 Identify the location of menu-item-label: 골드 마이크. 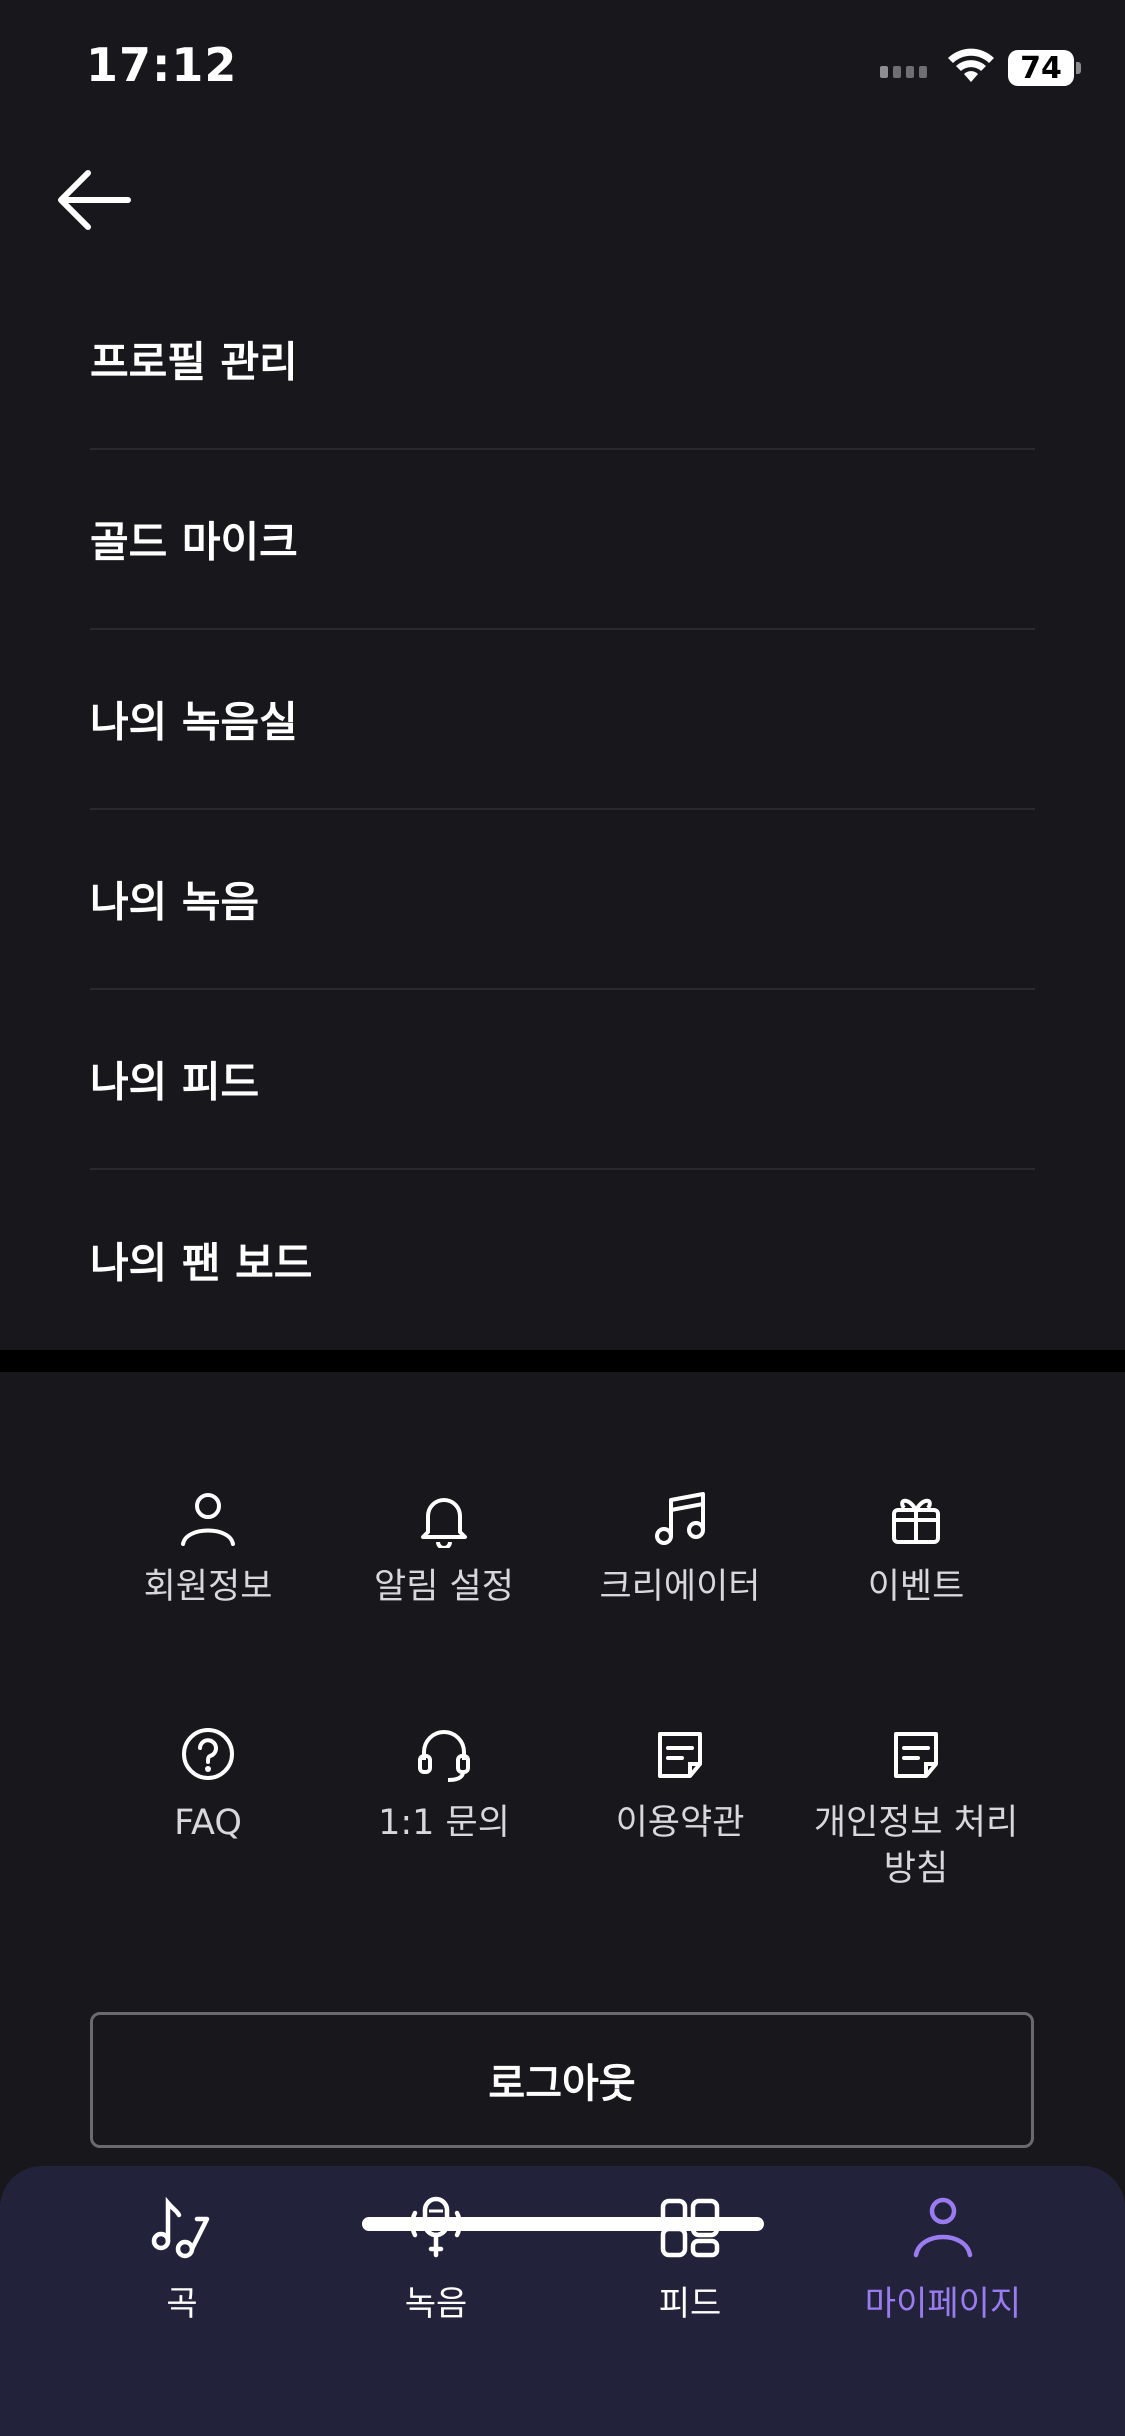
(194, 542).